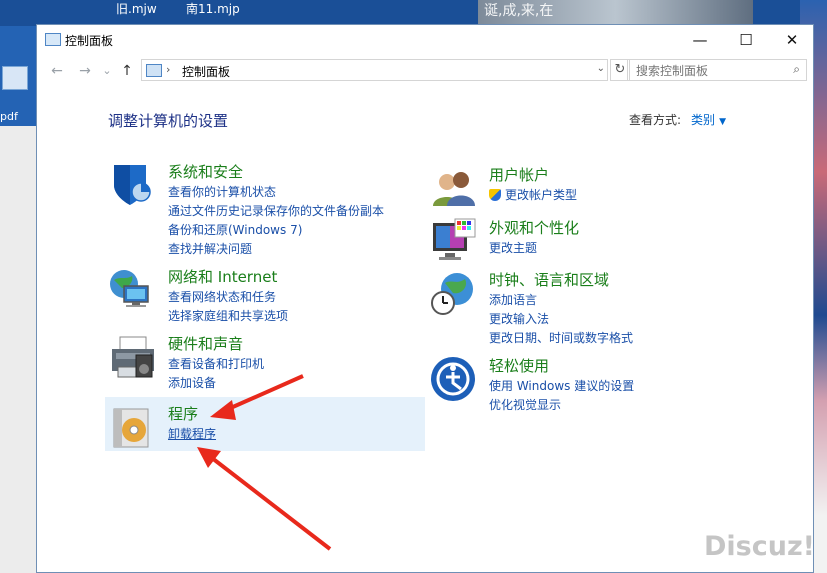 The height and width of the screenshot is (573, 827). What do you see at coordinates (271, 503) in the screenshot?
I see `arrow-to-uninstall-link` at bounding box center [271, 503].